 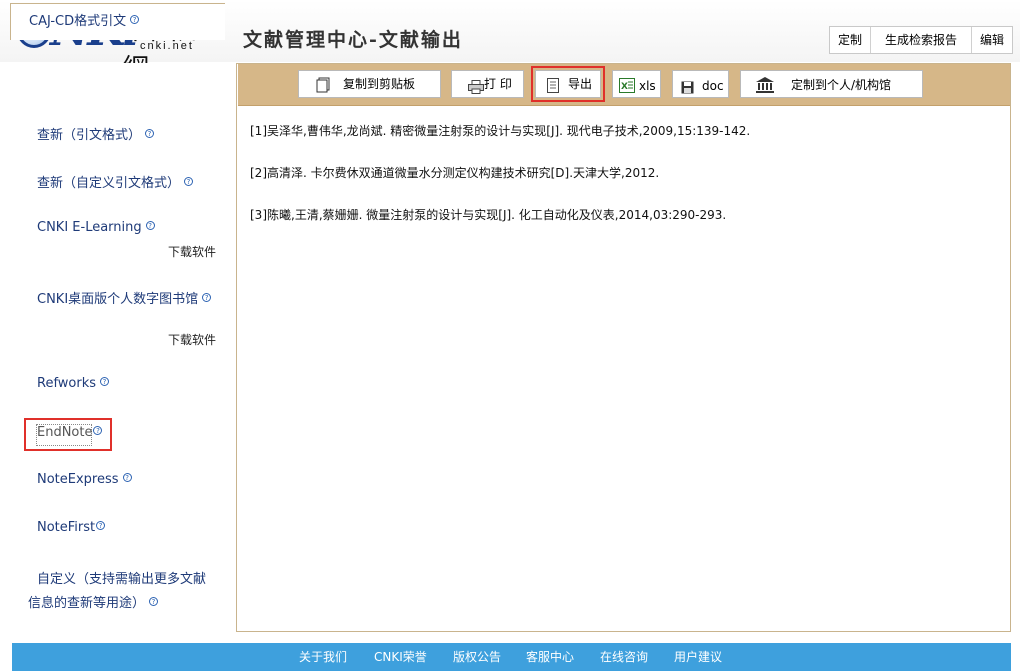 I want to click on sidebar-item-label: NoteExpress, so click(x=78, y=479).